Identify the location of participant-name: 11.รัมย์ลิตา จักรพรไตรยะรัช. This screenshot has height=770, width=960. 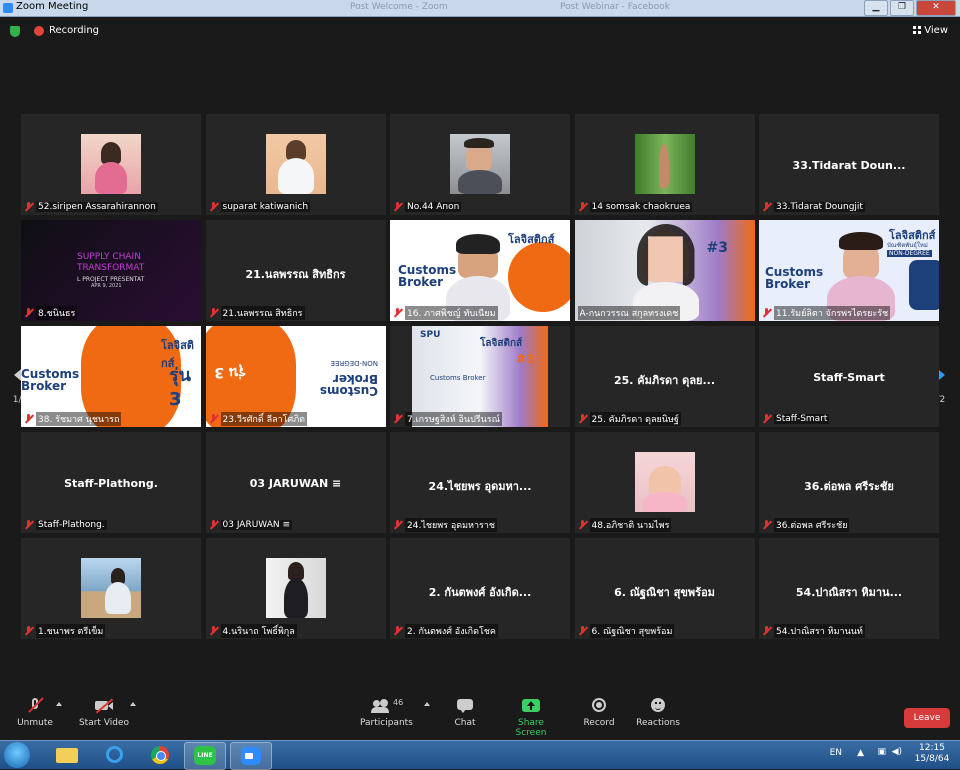
(832, 312).